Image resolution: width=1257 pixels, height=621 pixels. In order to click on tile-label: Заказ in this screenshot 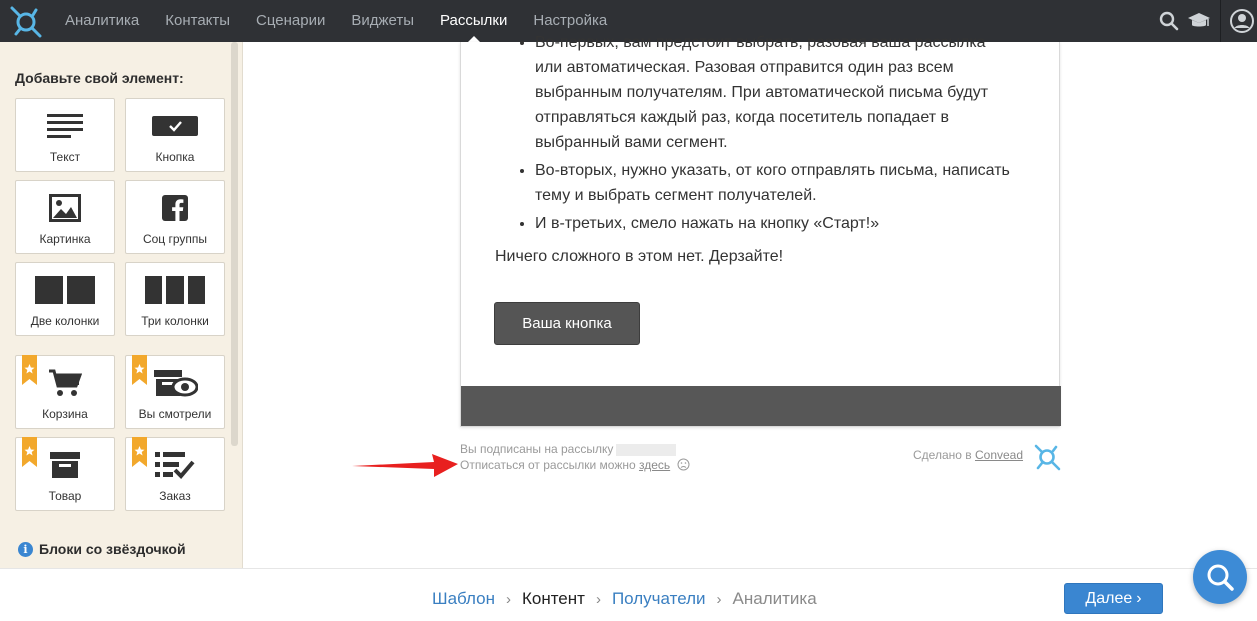, I will do `click(175, 496)`.